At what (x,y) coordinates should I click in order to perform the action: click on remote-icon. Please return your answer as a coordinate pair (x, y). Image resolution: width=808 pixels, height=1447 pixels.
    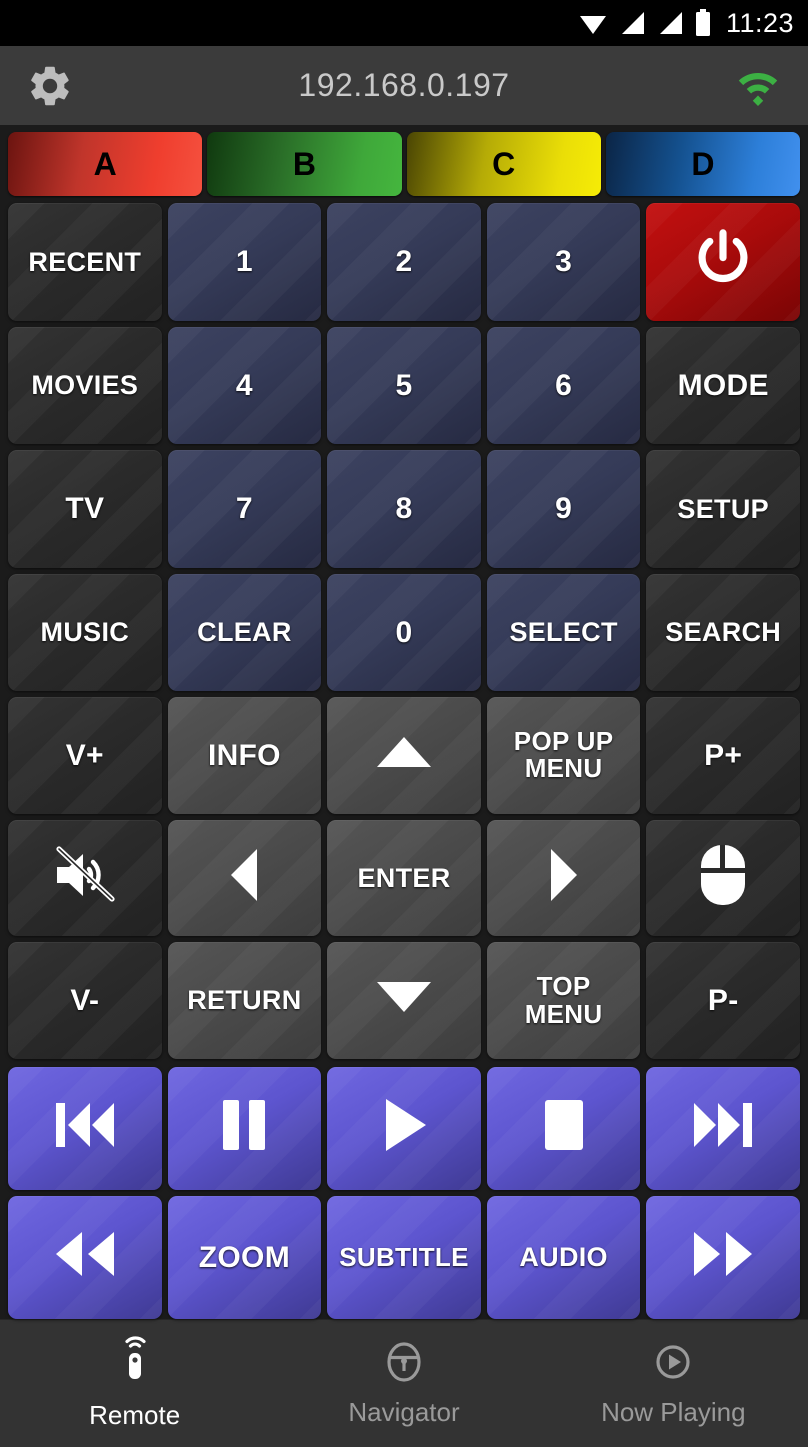
    Looking at the image, I should click on (135, 1364).